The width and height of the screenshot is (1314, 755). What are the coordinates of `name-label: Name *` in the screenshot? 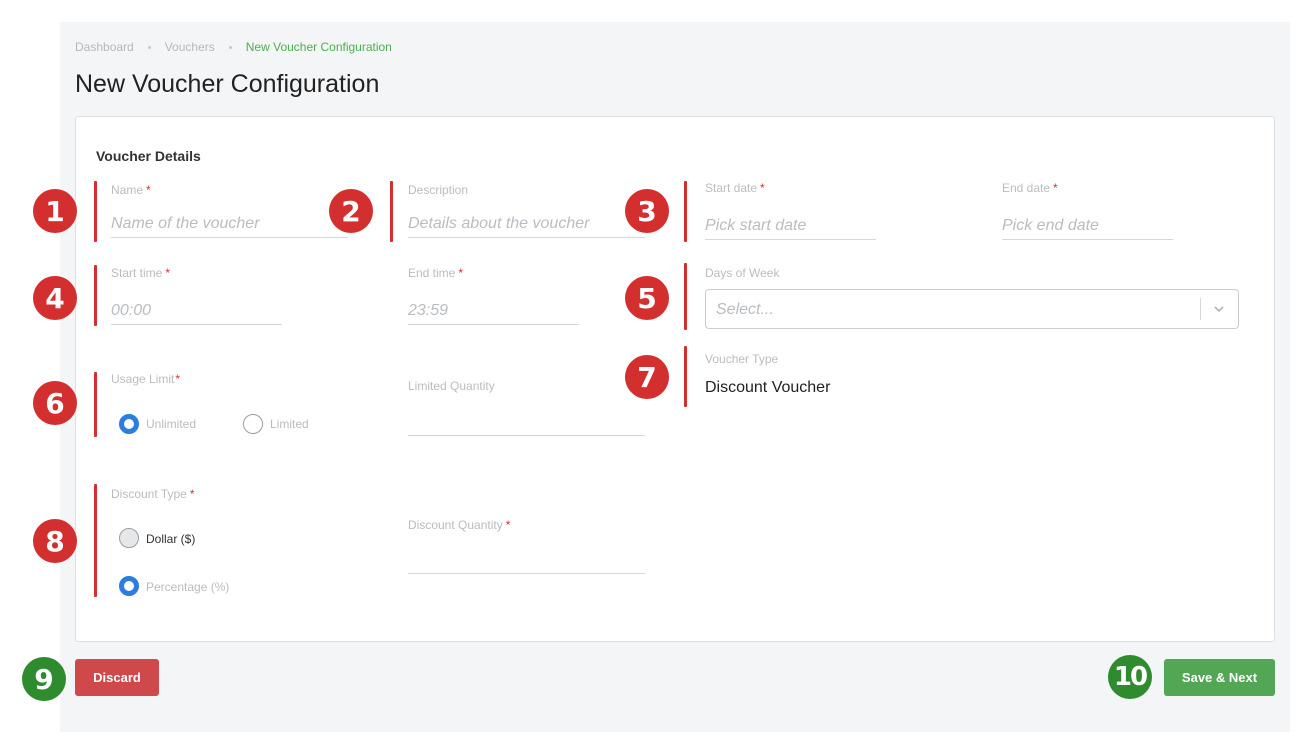 It's located at (131, 190).